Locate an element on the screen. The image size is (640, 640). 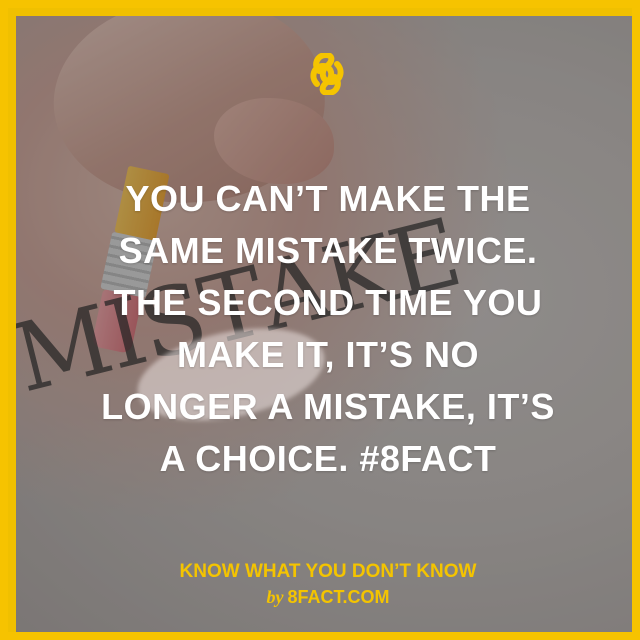
thumb-image is located at coordinates (274, 141).